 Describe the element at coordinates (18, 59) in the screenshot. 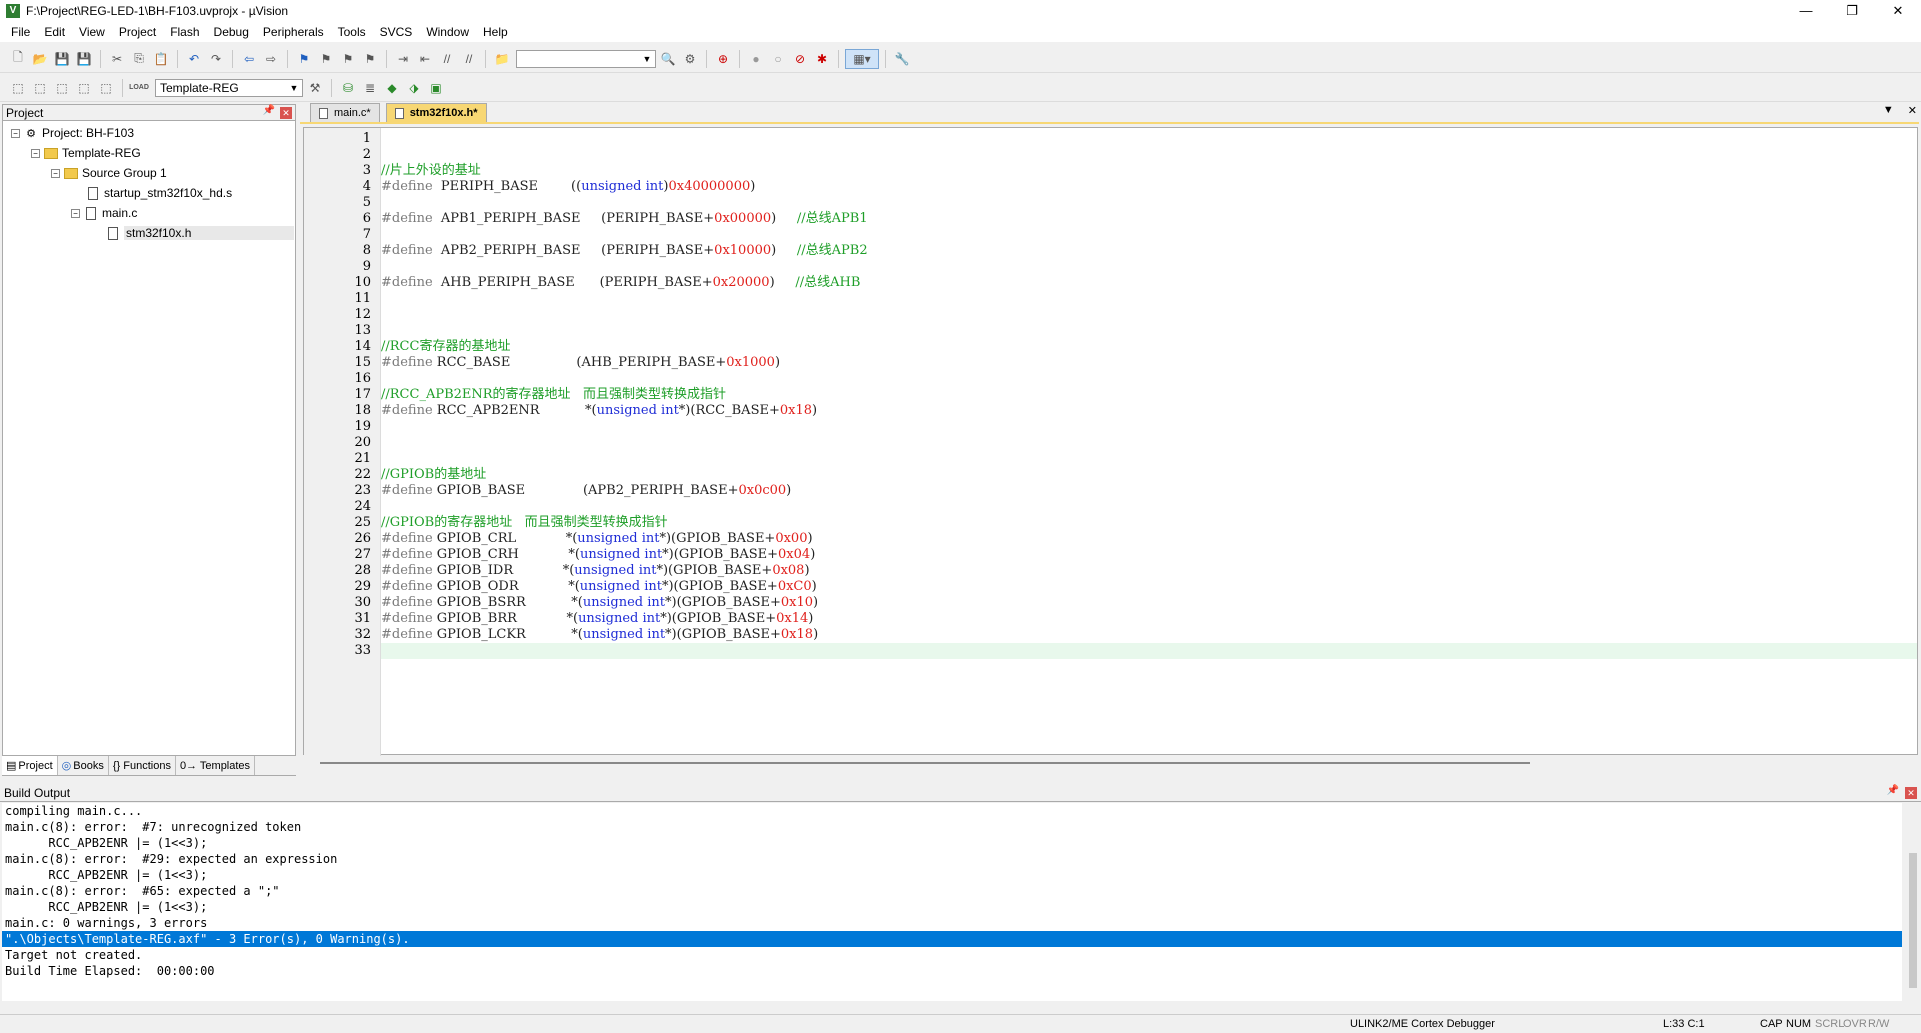

I see `new-file-icon: 🗋` at that location.